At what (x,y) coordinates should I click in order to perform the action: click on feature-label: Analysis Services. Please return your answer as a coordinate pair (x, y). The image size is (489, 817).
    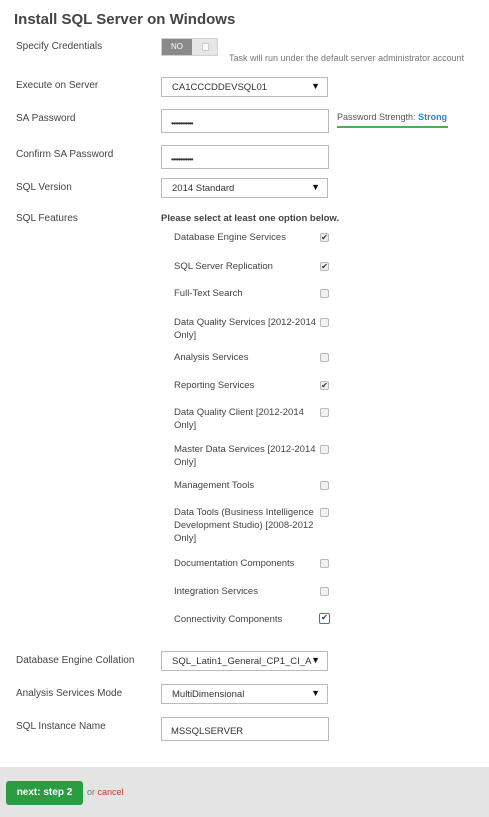
    Looking at the image, I should click on (211, 357).